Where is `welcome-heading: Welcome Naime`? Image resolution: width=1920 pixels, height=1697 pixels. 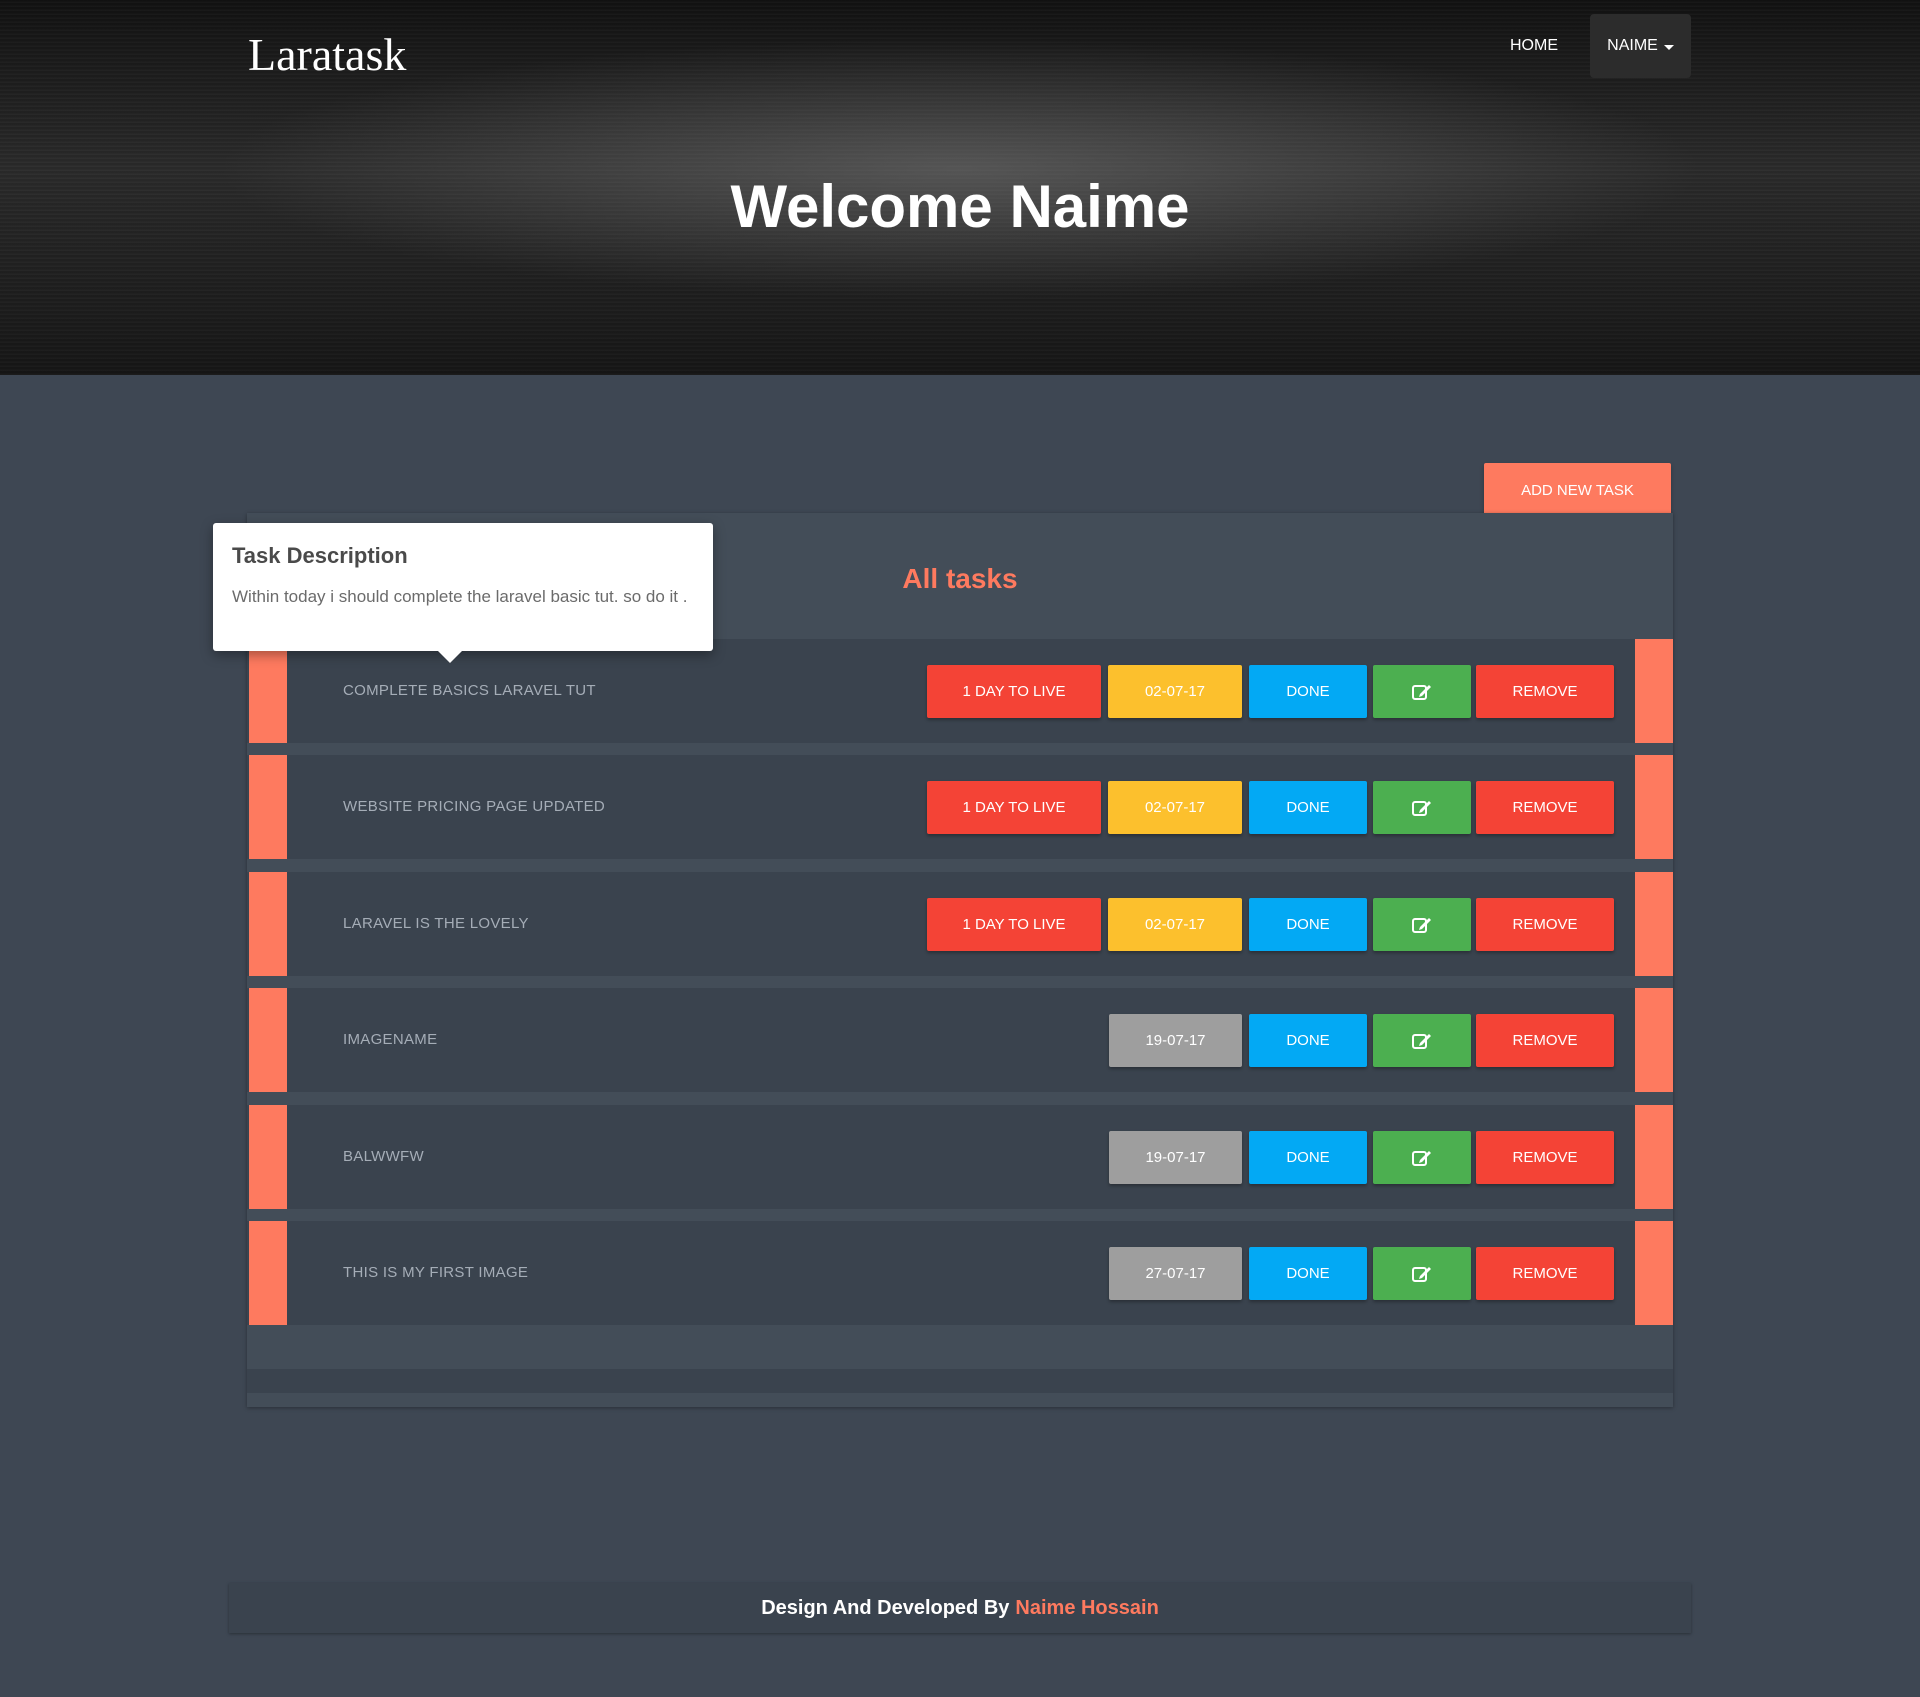 welcome-heading: Welcome Naime is located at coordinates (960, 206).